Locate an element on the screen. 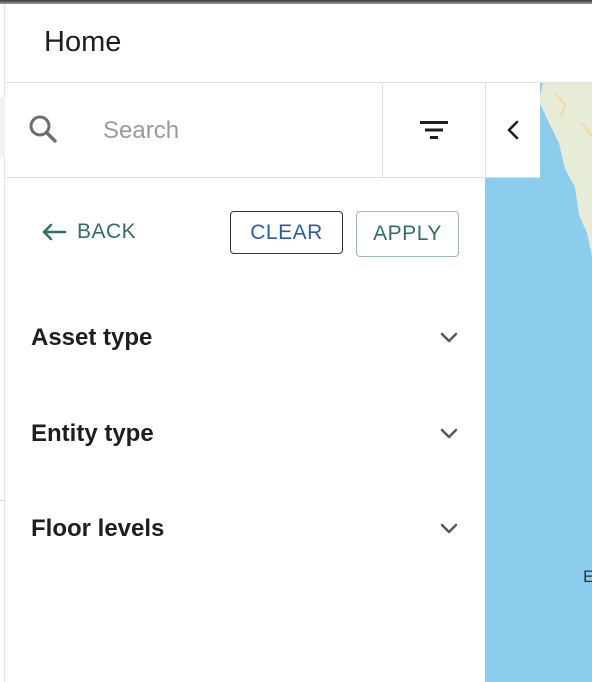  back-button: BACK is located at coordinates (88, 232).